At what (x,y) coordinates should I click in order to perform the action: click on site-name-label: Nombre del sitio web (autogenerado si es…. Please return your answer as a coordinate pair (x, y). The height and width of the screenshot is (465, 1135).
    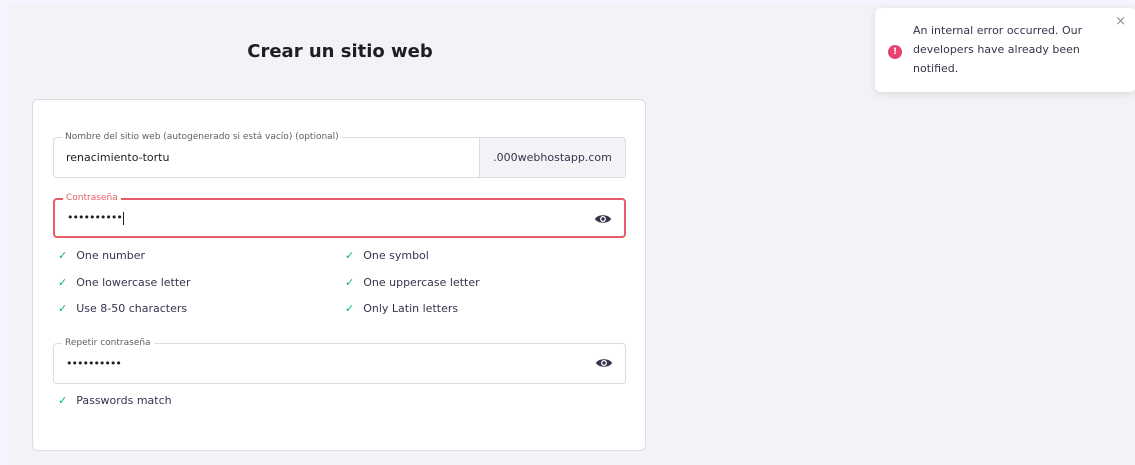
    Looking at the image, I should click on (202, 137).